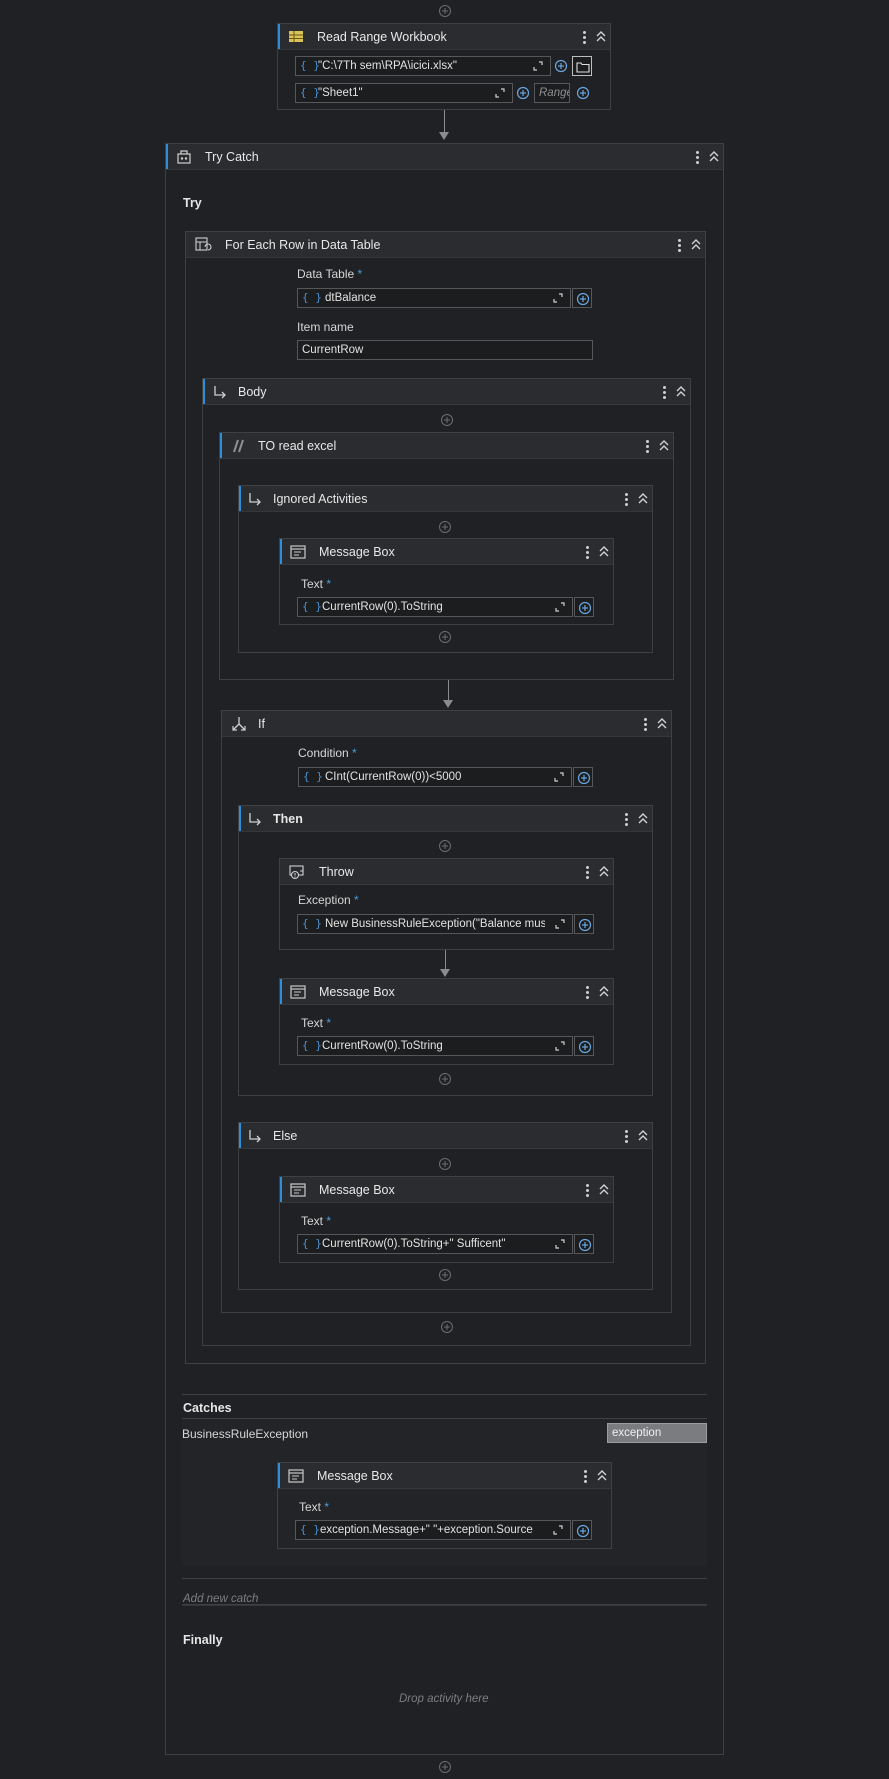  What do you see at coordinates (645, 724) in the screenshot?
I see `if-menu-icon` at bounding box center [645, 724].